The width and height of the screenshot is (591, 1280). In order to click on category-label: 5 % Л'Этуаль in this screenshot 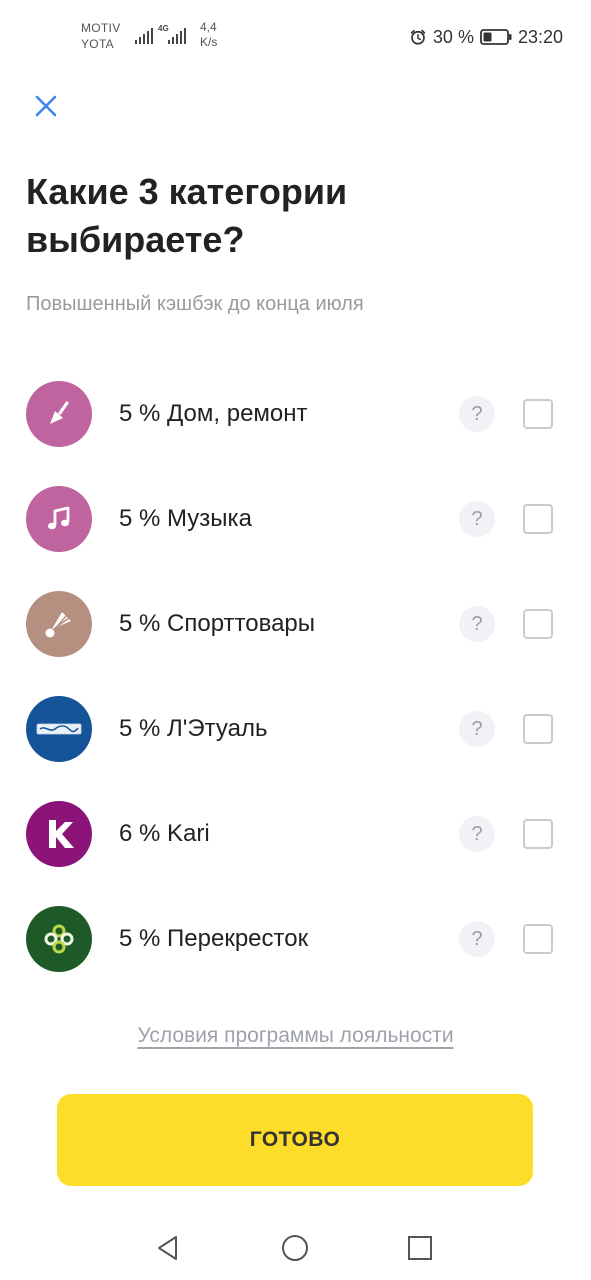, I will do `click(193, 728)`.